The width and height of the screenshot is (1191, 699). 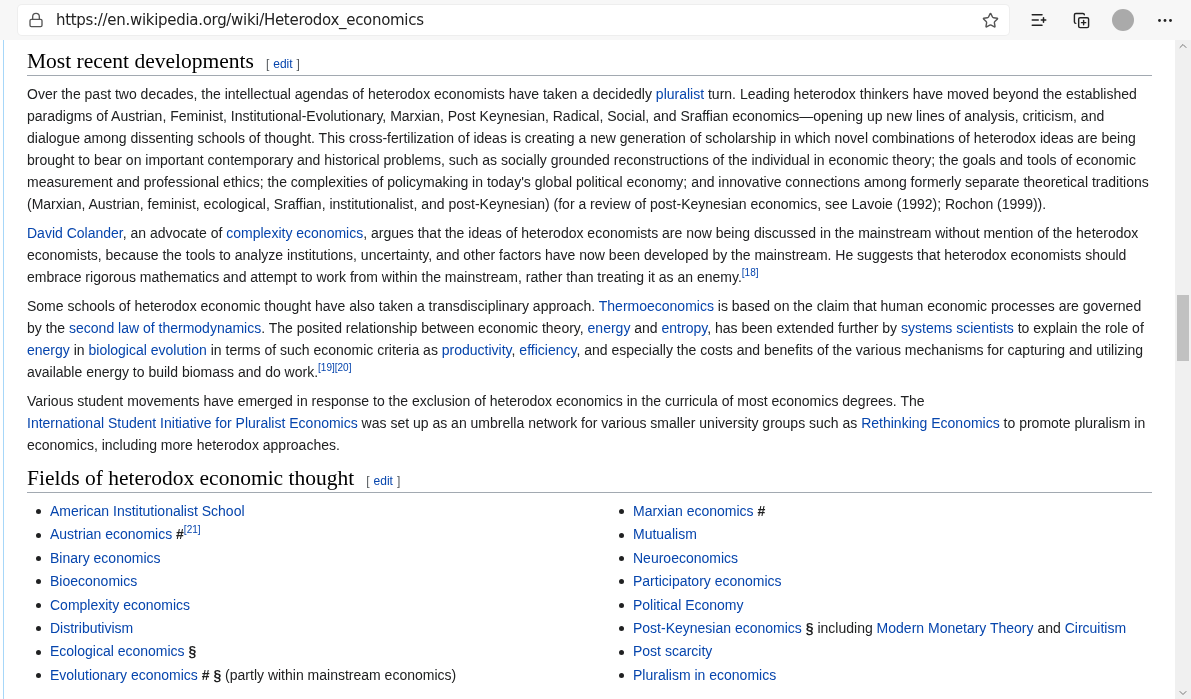 What do you see at coordinates (513, 20) in the screenshot?
I see `address-bar: https://en.wikipedia.org/wiki/Heterodox_economics` at bounding box center [513, 20].